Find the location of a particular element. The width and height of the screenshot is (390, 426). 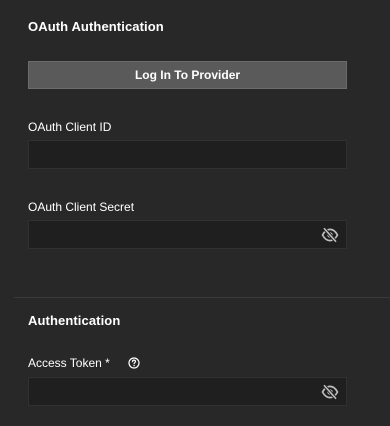

oauth-client-secret-label: OAuth Client Secret is located at coordinates (81, 207).